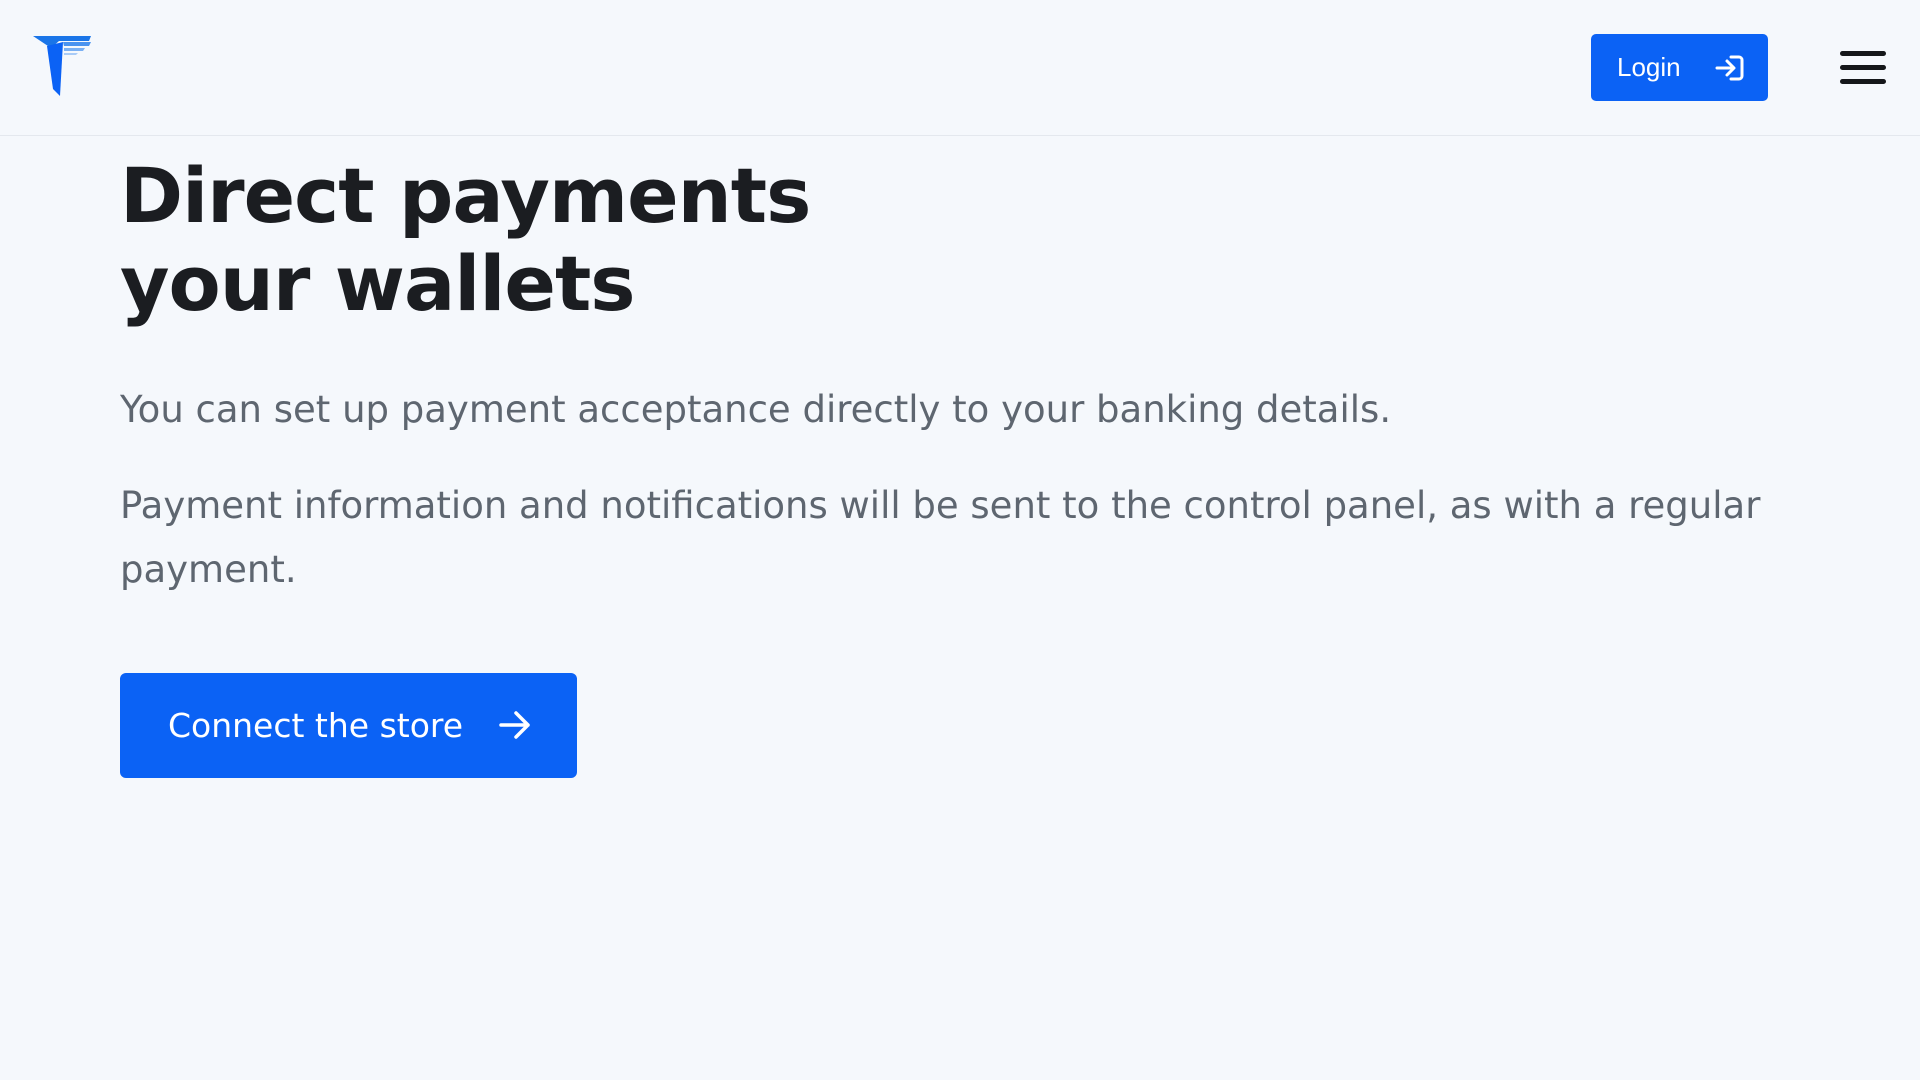 This screenshot has width=1920, height=1080. What do you see at coordinates (64, 67) in the screenshot?
I see `brand-logo-icon` at bounding box center [64, 67].